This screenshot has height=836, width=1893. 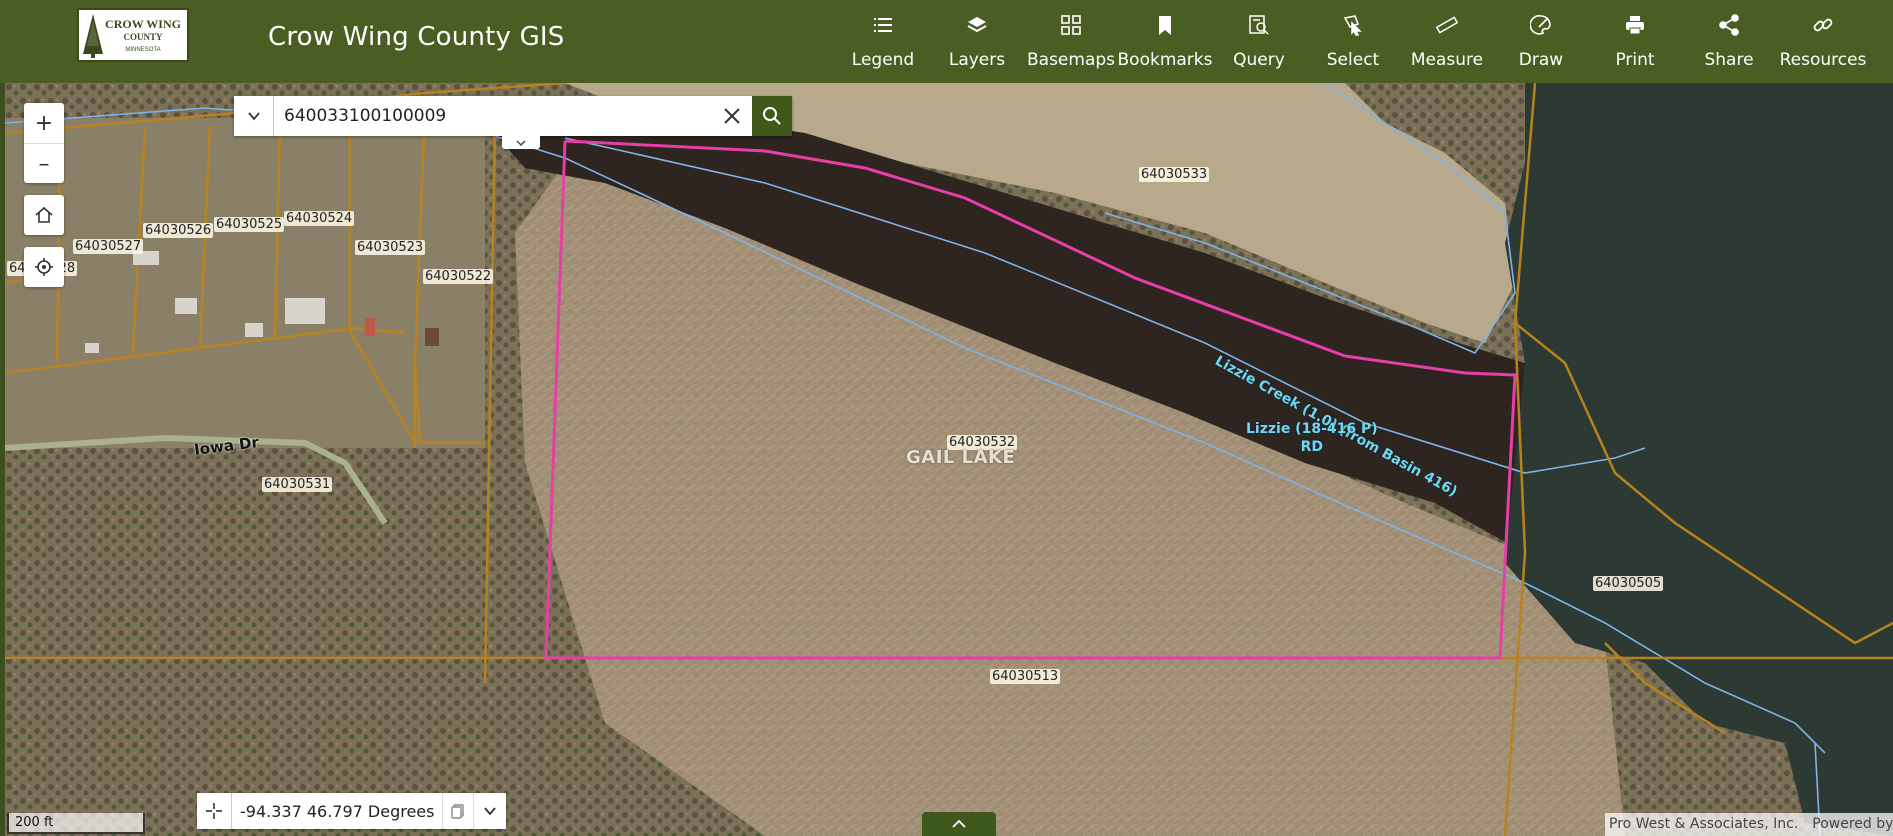 What do you see at coordinates (76, 823) in the screenshot?
I see `scale-bar: 200 ft` at bounding box center [76, 823].